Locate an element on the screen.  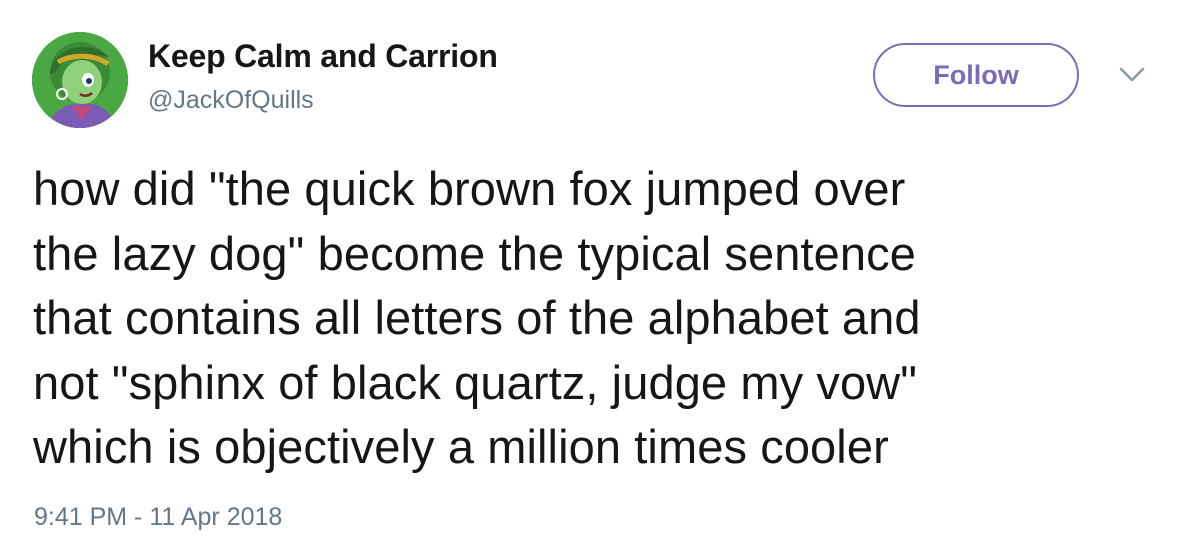
tweet-timestamp: 9:41 PM - 11 Apr 2018 is located at coordinates (158, 517).